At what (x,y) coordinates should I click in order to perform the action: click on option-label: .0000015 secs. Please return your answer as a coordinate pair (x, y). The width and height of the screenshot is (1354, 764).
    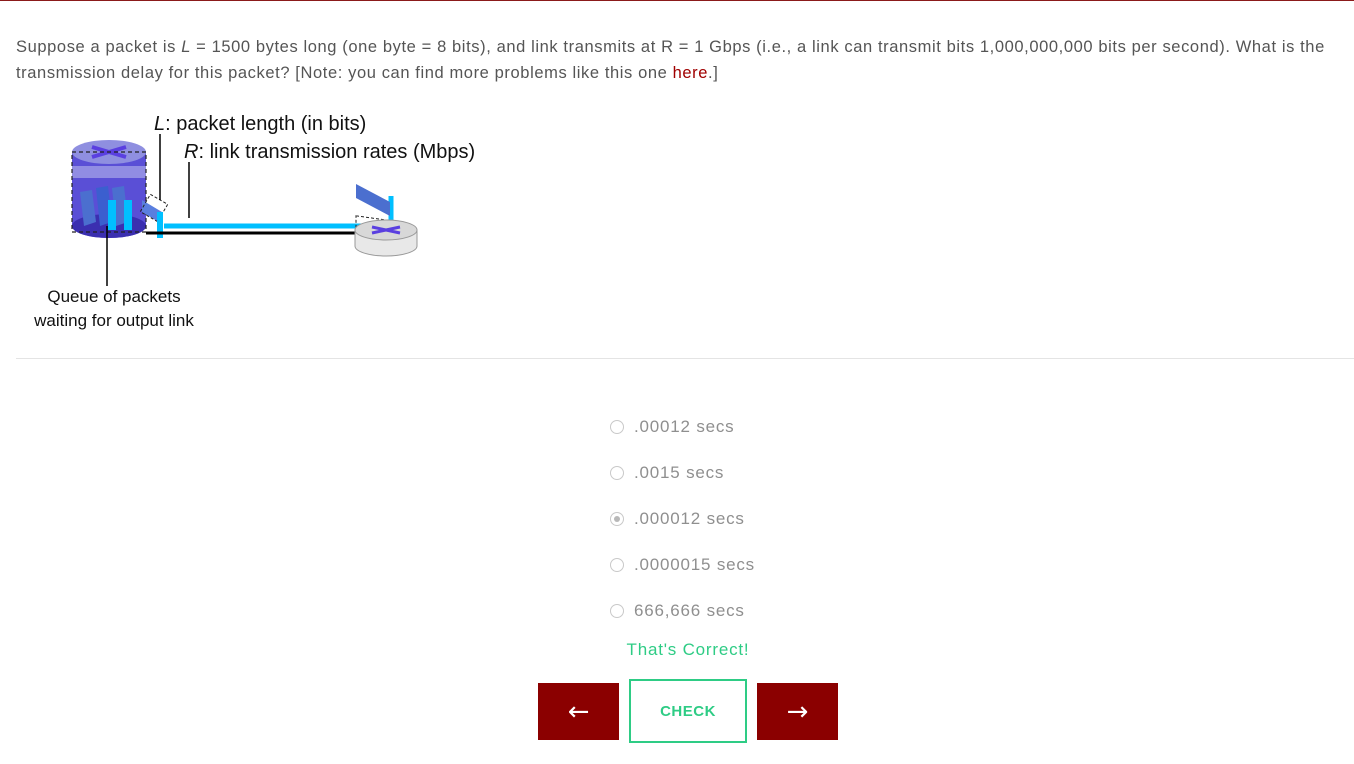
    Looking at the image, I should click on (694, 564).